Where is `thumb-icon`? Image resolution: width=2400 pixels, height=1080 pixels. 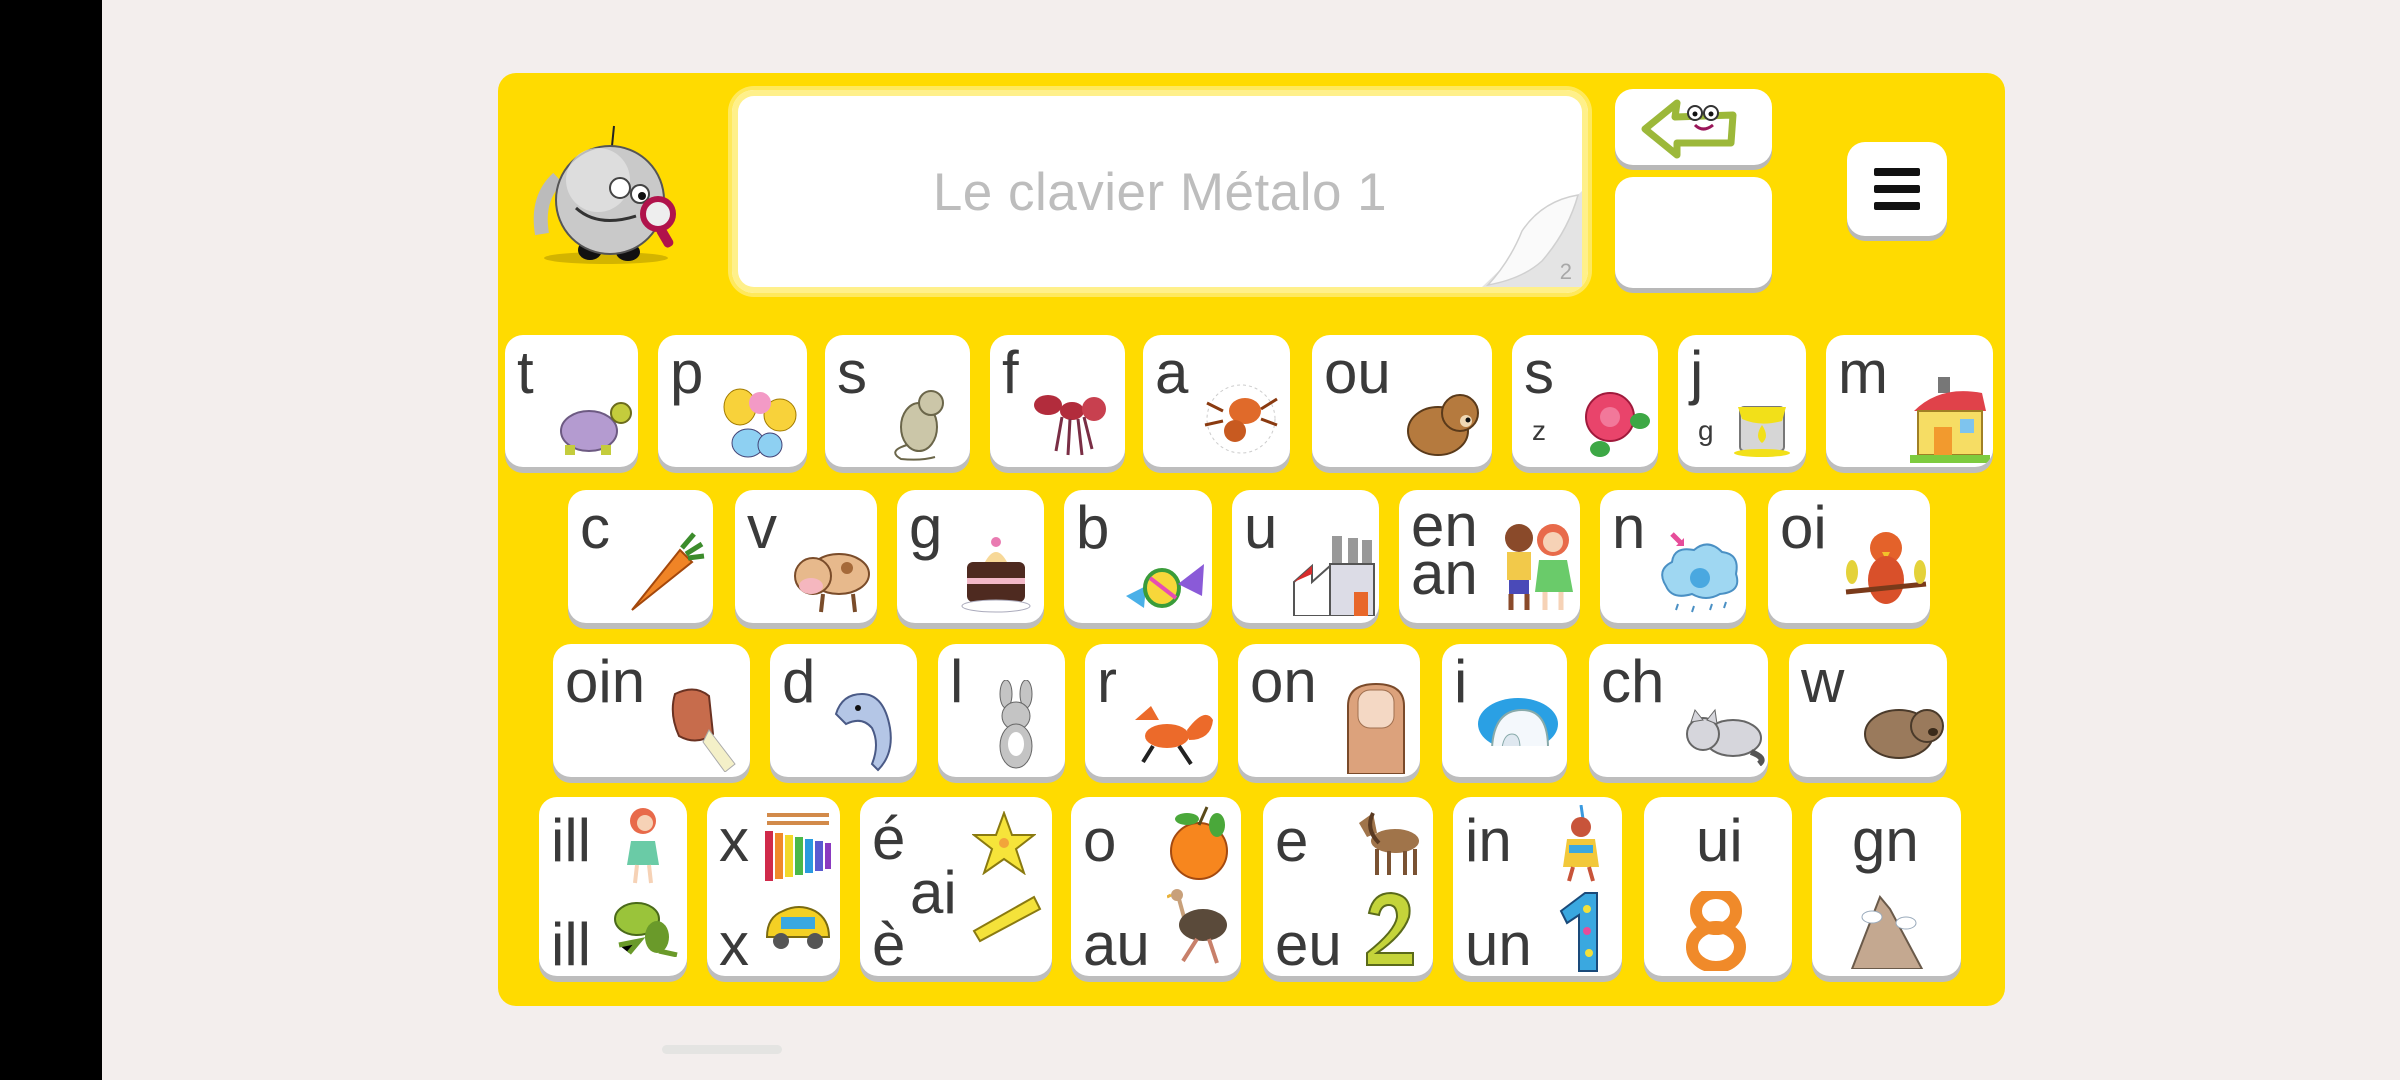 thumb-icon is located at coordinates (1376, 728).